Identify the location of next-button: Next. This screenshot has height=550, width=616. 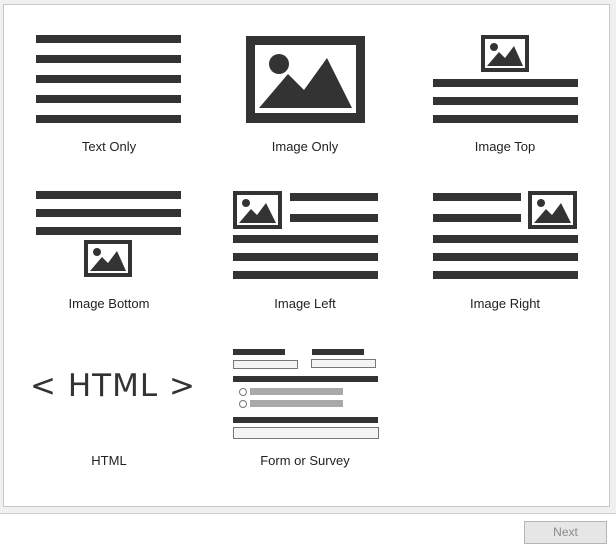
(565, 532).